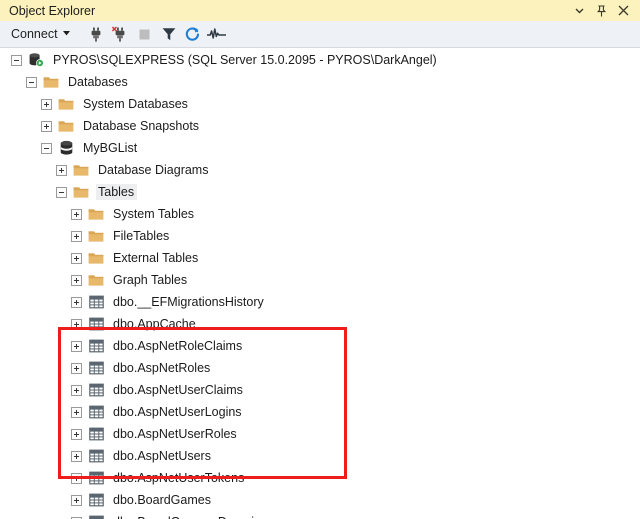 The image size is (640, 519). I want to click on connect-object-explorer-icon, so click(97, 34).